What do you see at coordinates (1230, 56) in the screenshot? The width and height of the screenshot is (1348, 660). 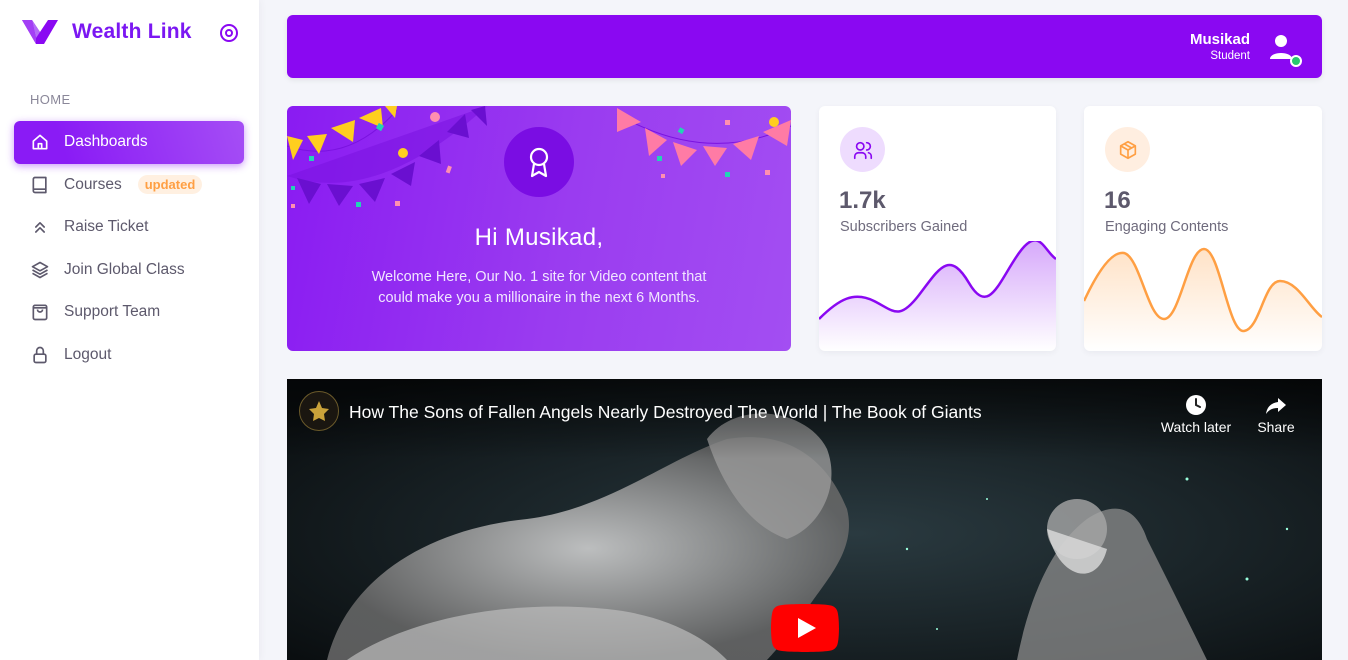 I see `user-role: Student` at bounding box center [1230, 56].